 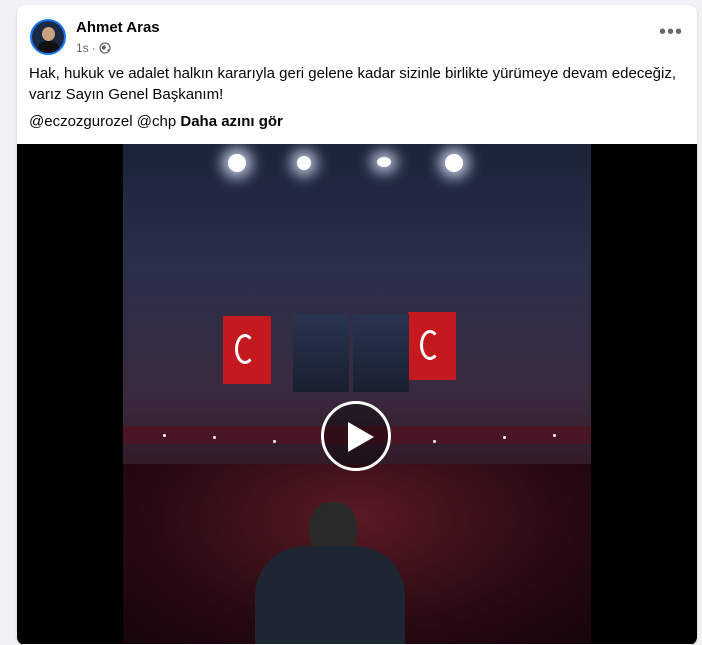 I want to click on see-less-link: Daha azını gör, so click(x=231, y=121).